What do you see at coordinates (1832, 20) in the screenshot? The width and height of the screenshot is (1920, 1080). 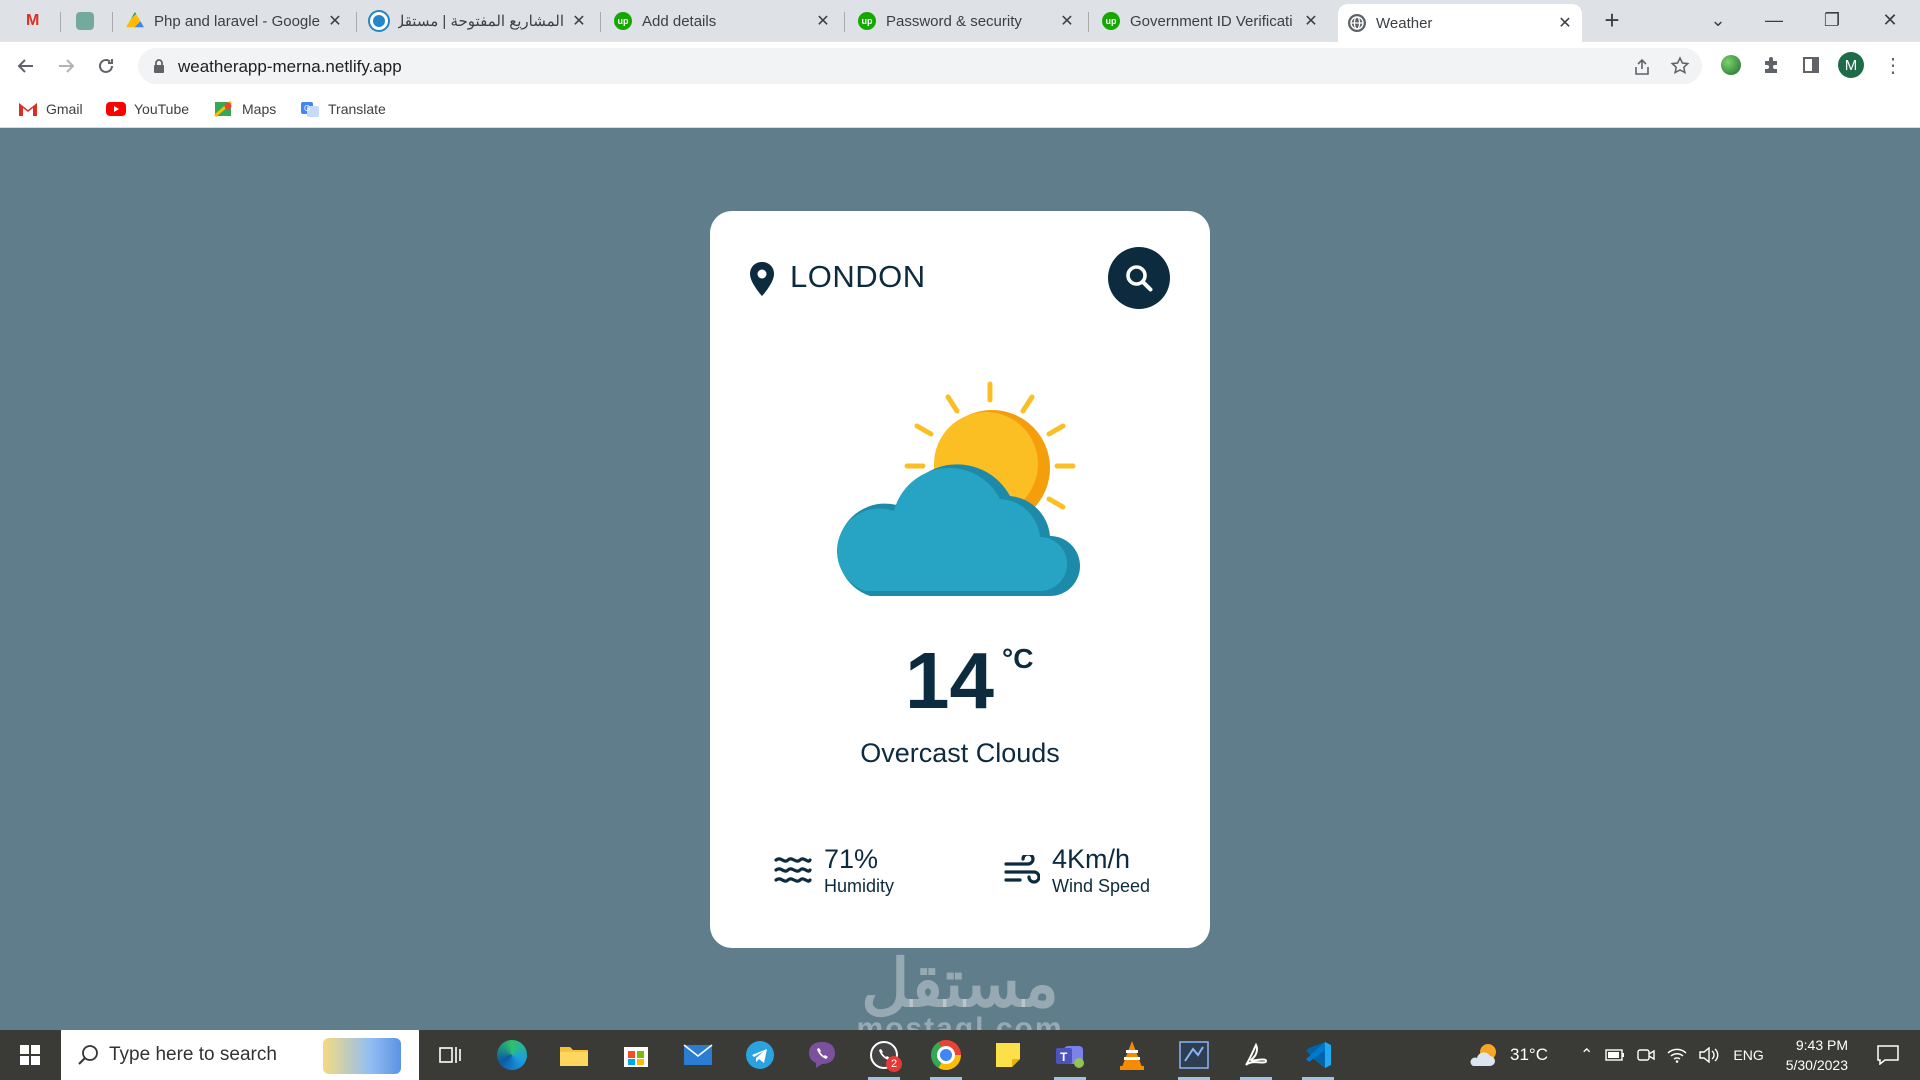 I see `restore-button: ❐` at bounding box center [1832, 20].